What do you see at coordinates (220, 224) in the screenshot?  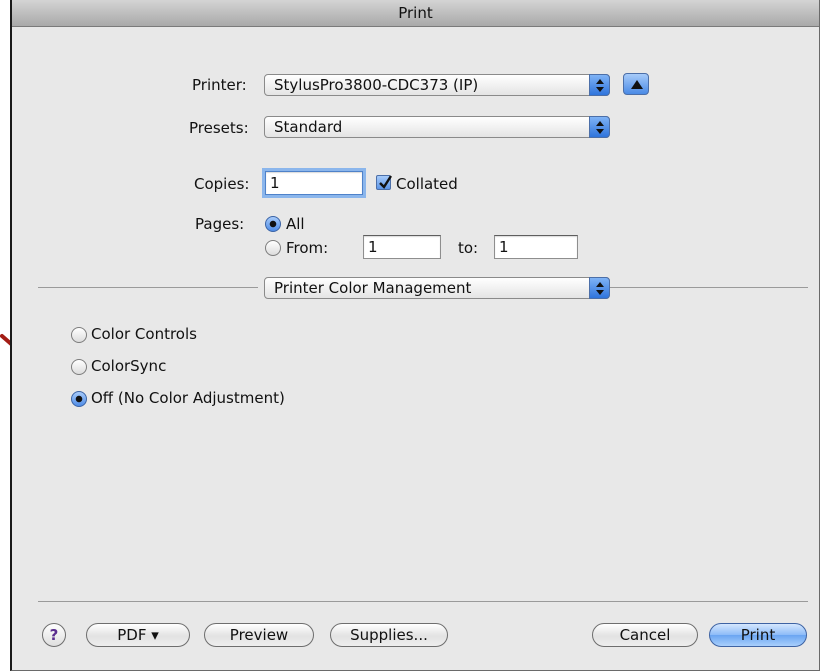 I see `pages-label: Pages:` at bounding box center [220, 224].